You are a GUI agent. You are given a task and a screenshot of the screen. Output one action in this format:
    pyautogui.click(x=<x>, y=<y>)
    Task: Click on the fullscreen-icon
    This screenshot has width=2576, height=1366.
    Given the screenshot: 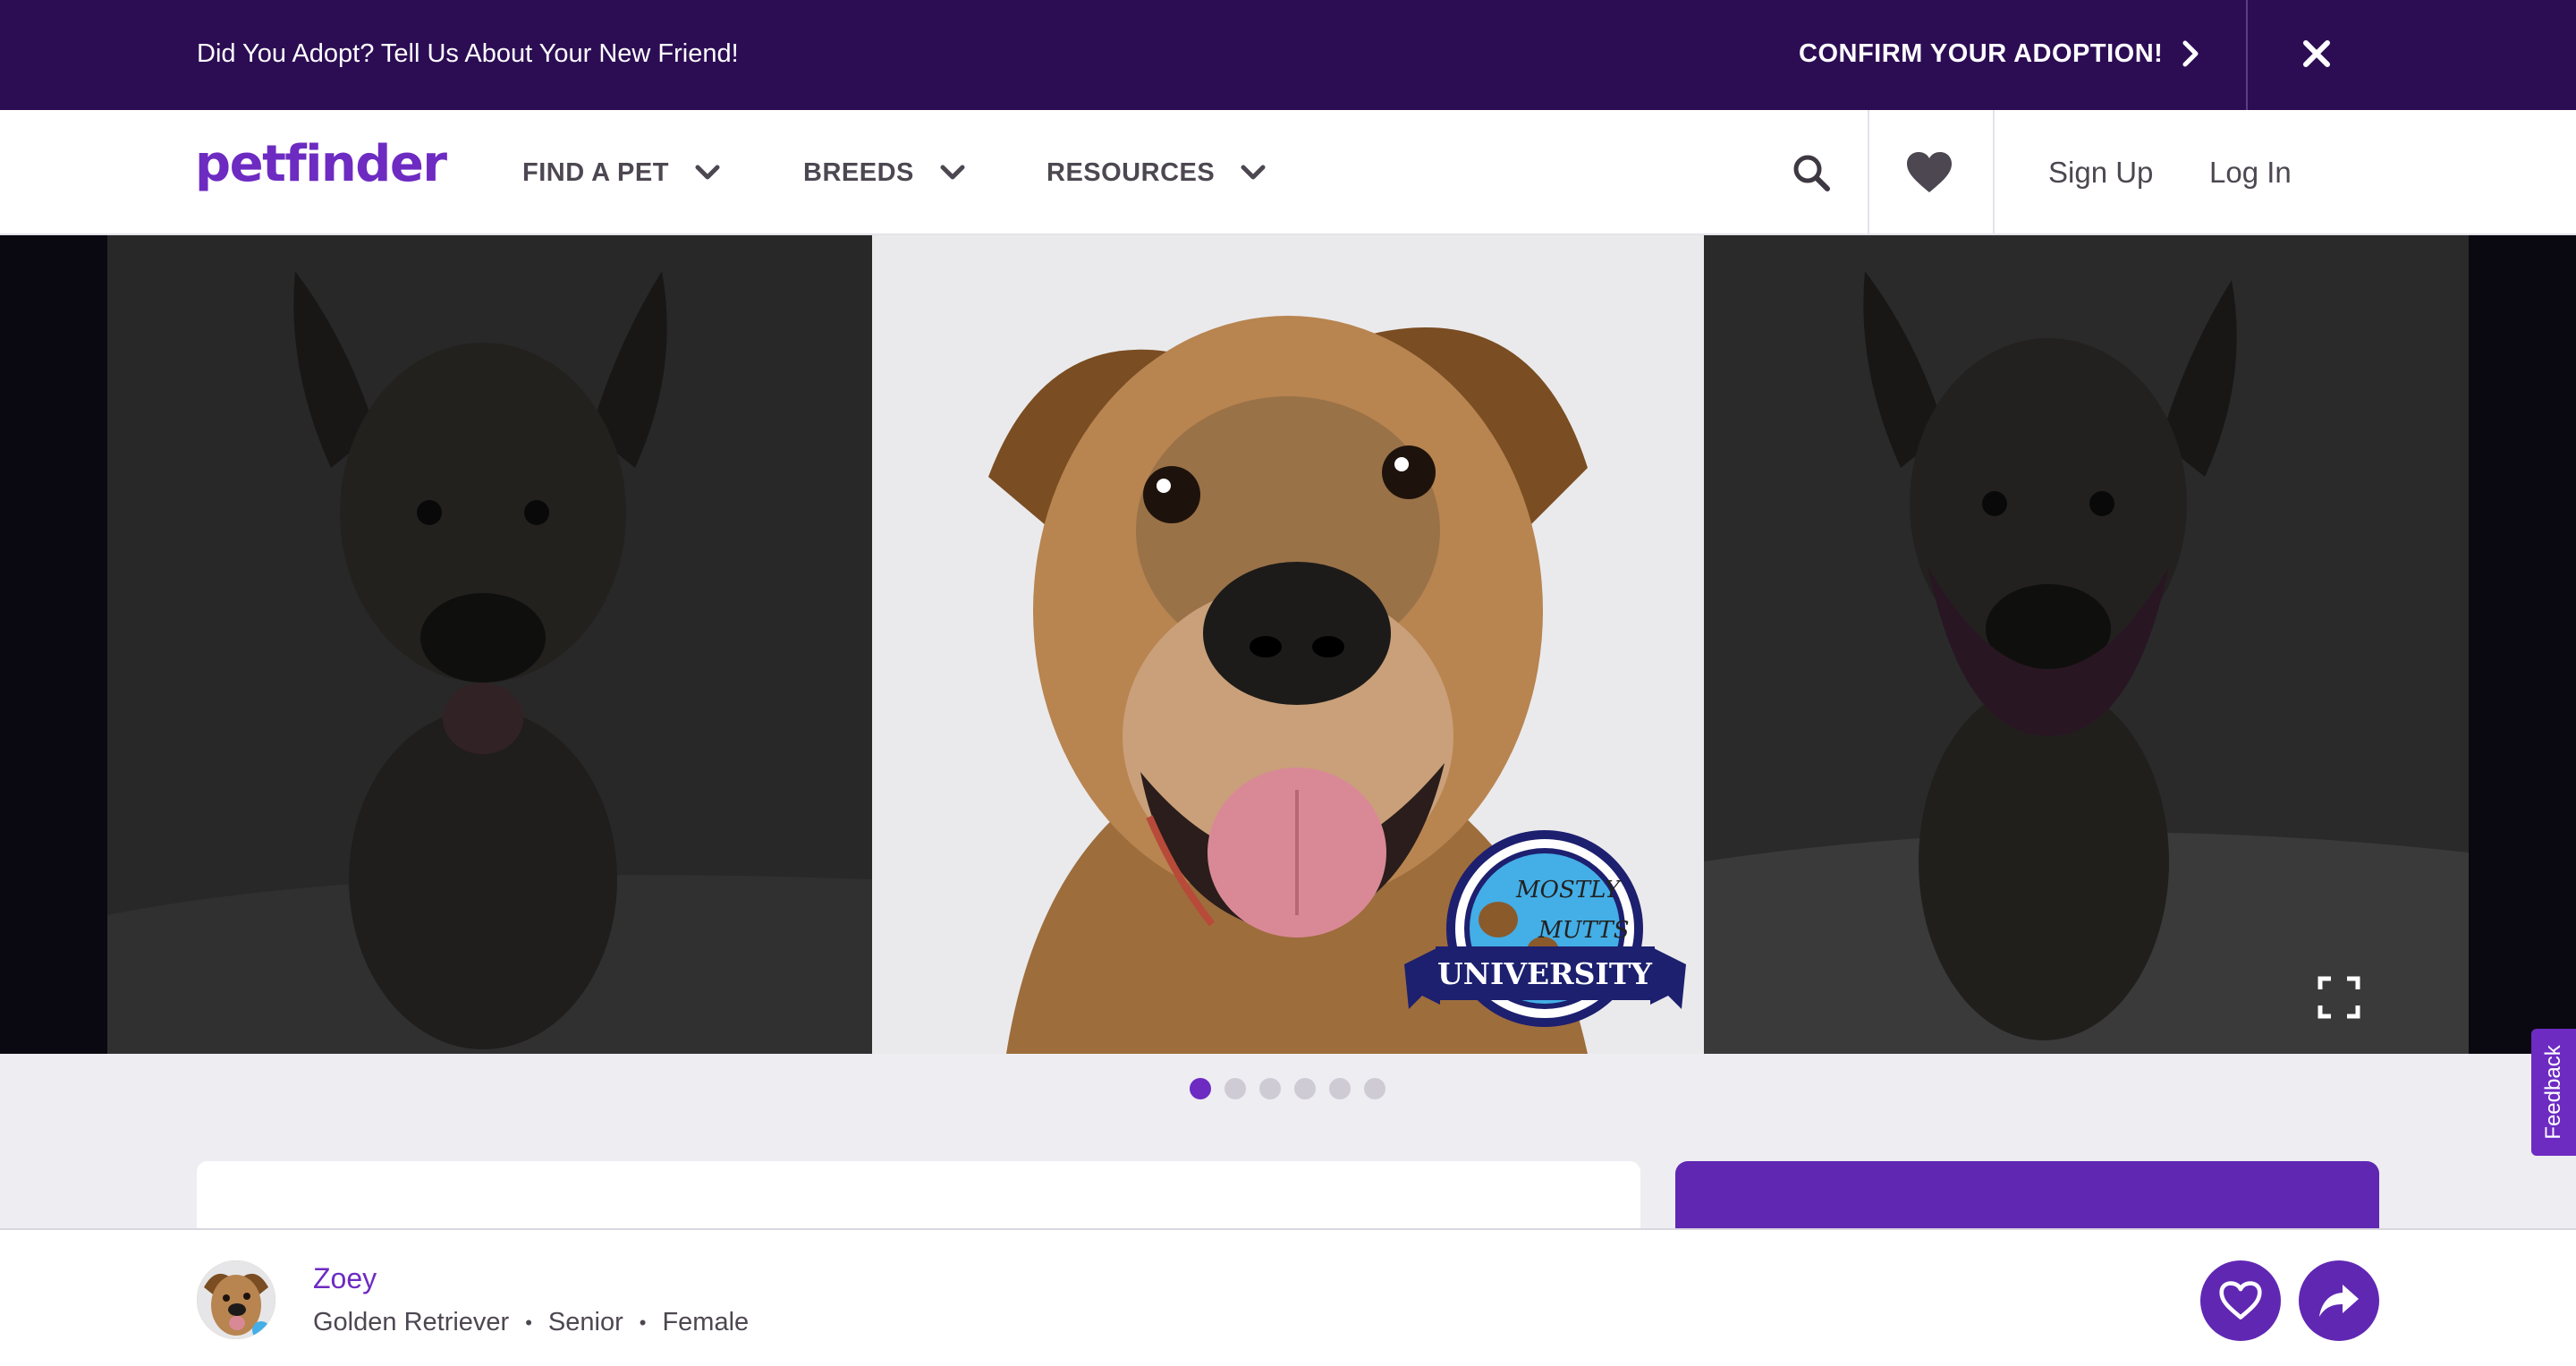 What is the action you would take?
    pyautogui.click(x=2339, y=997)
    